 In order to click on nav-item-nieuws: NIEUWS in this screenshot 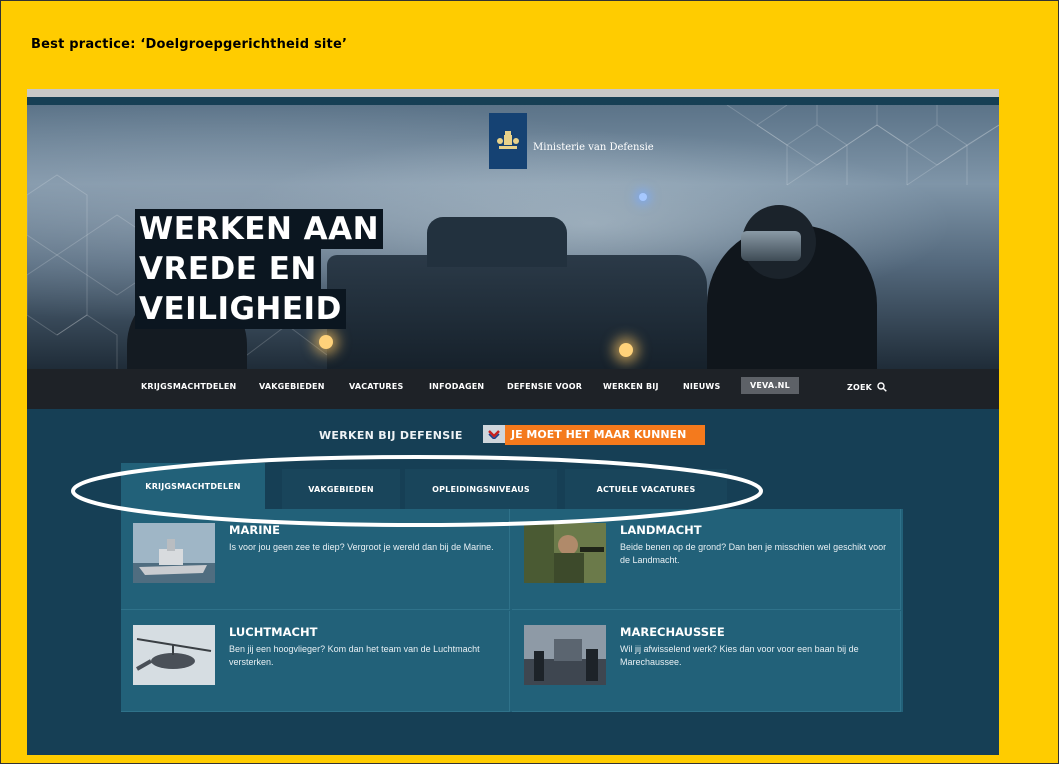, I will do `click(701, 386)`.